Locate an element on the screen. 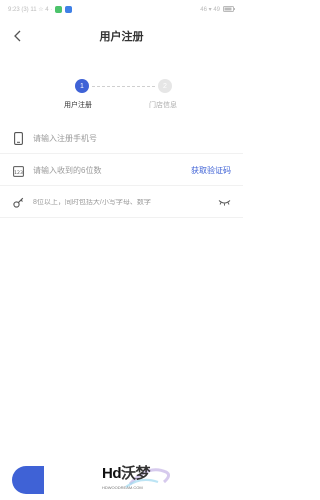  status-right-text: 46 ▾ 49 is located at coordinates (210, 9).